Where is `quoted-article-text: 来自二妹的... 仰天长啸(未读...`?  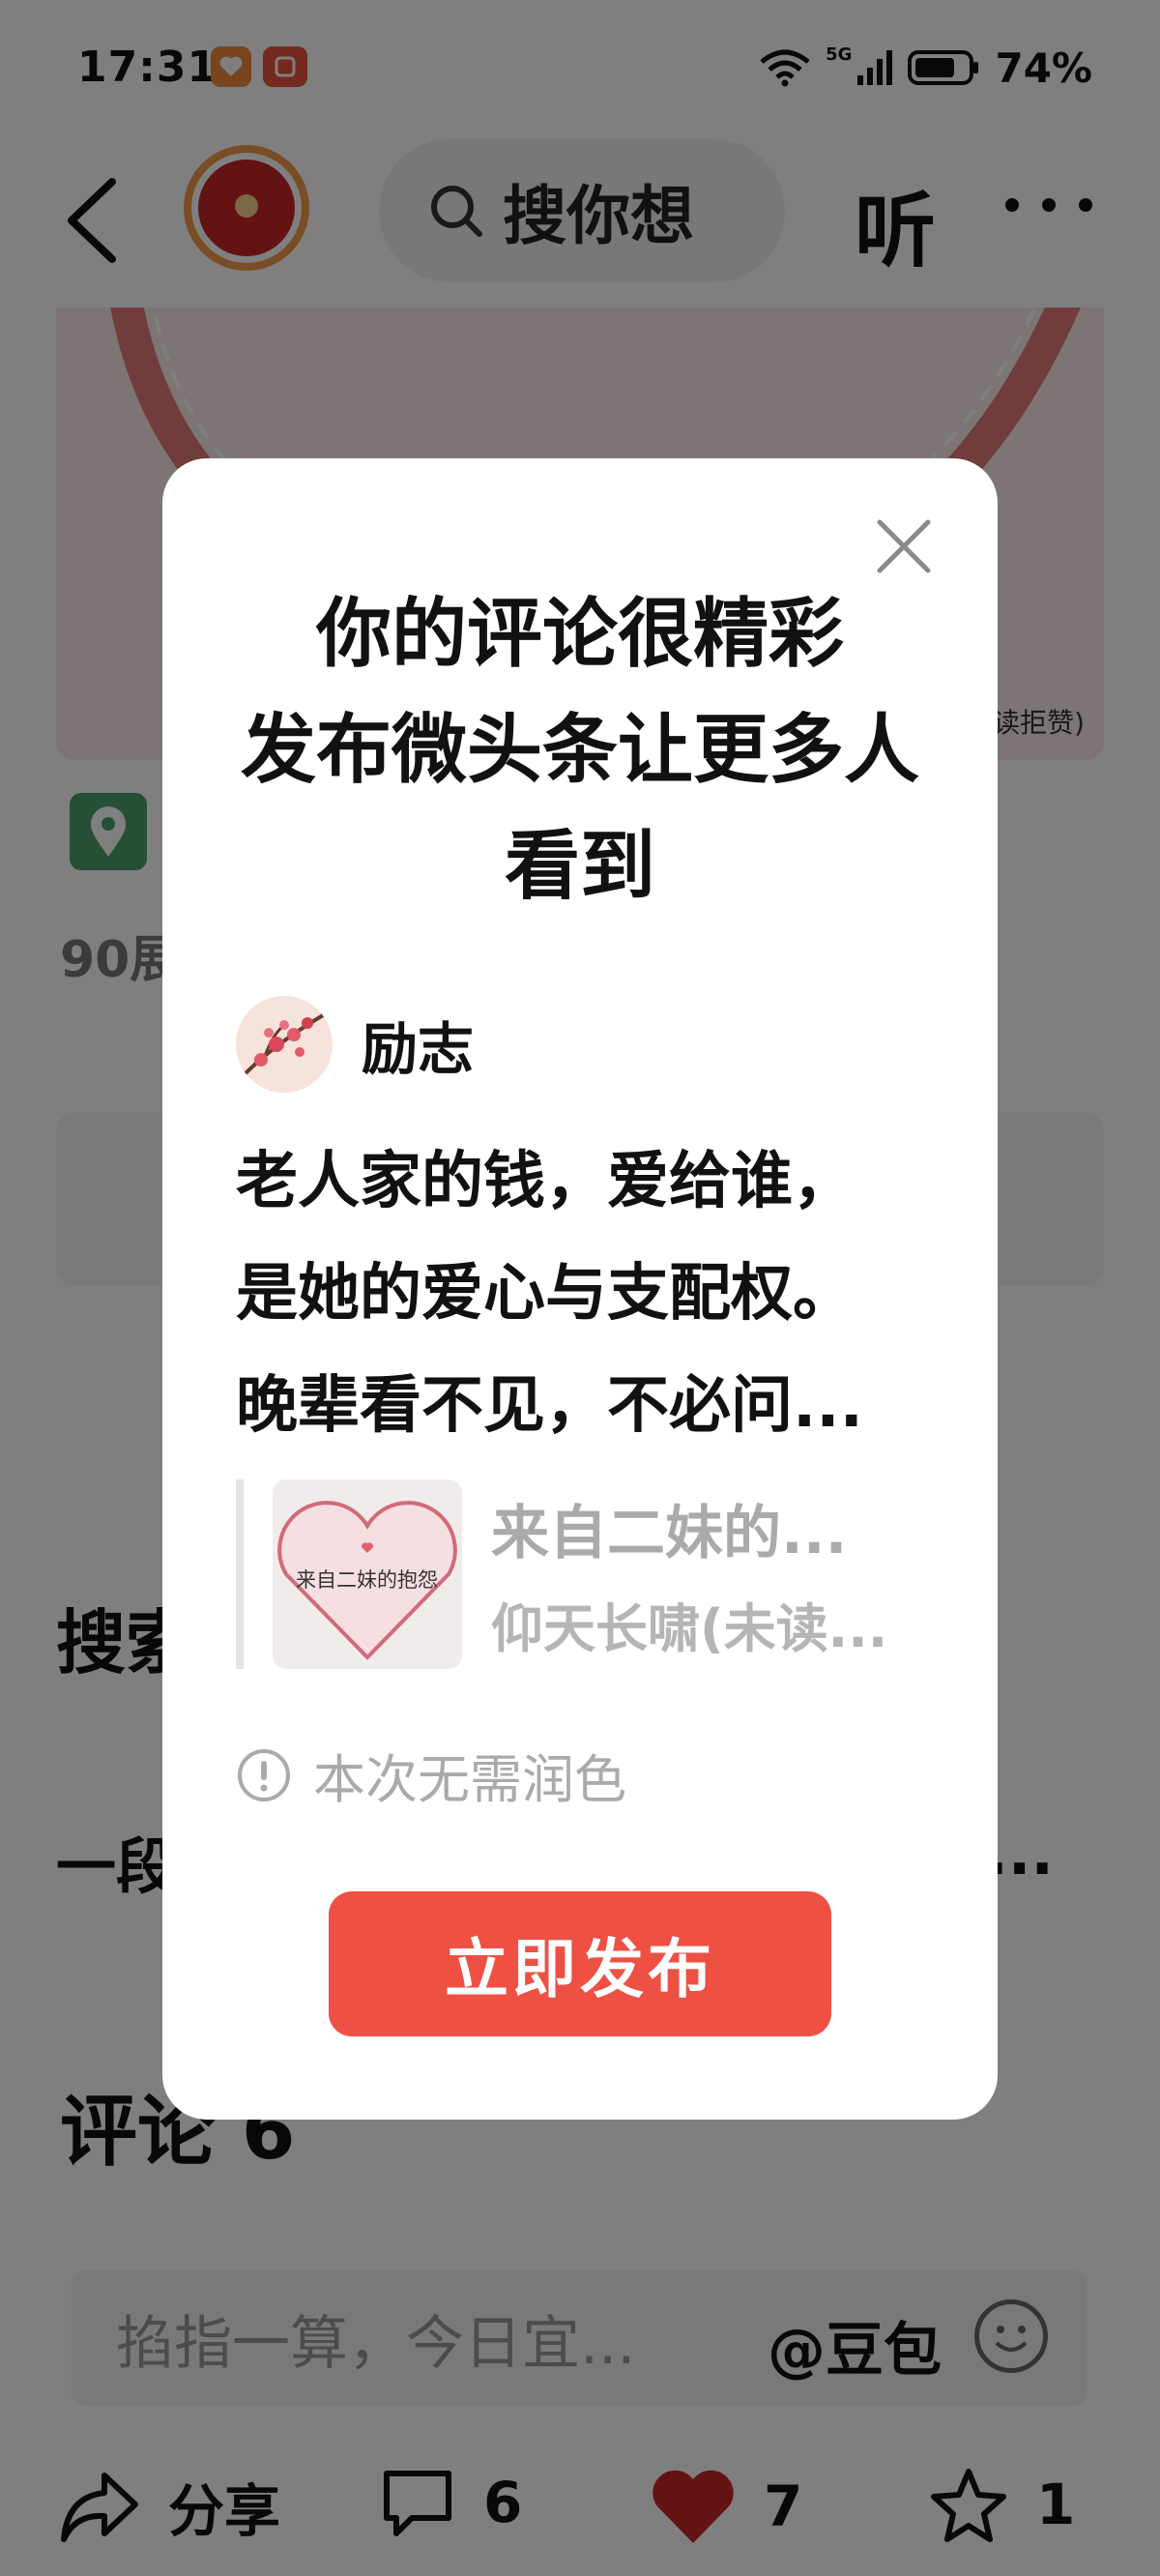 quoted-article-text: 来自二妹的... 仰天长啸(未读... is located at coordinates (689, 1574).